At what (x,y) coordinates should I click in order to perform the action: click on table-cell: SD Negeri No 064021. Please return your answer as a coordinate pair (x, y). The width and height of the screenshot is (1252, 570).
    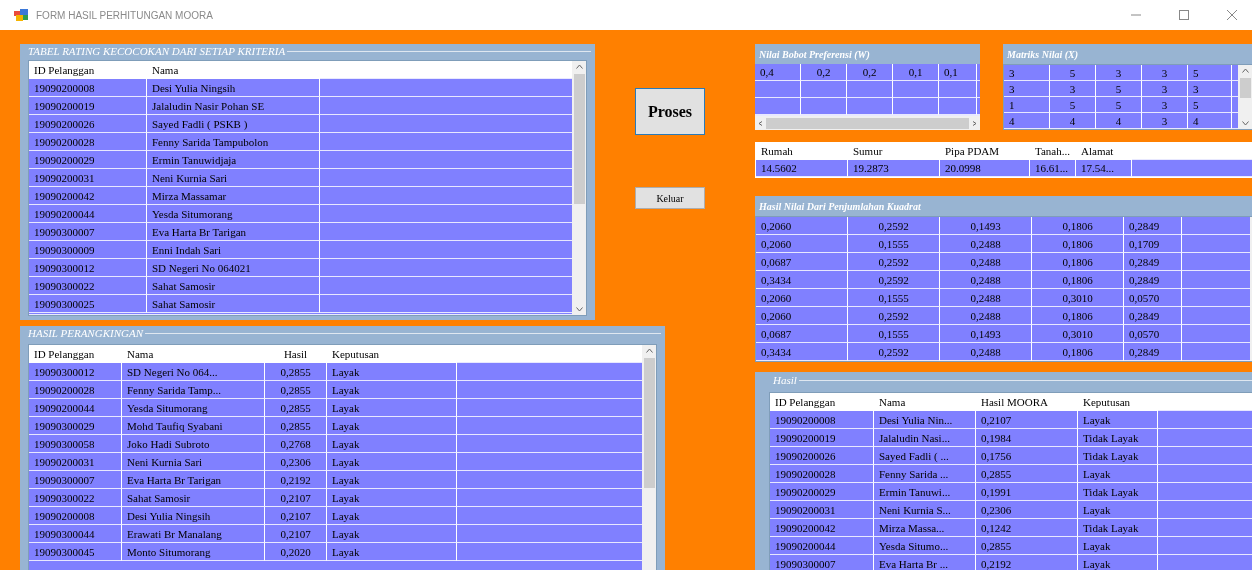
    Looking at the image, I should click on (233, 268).